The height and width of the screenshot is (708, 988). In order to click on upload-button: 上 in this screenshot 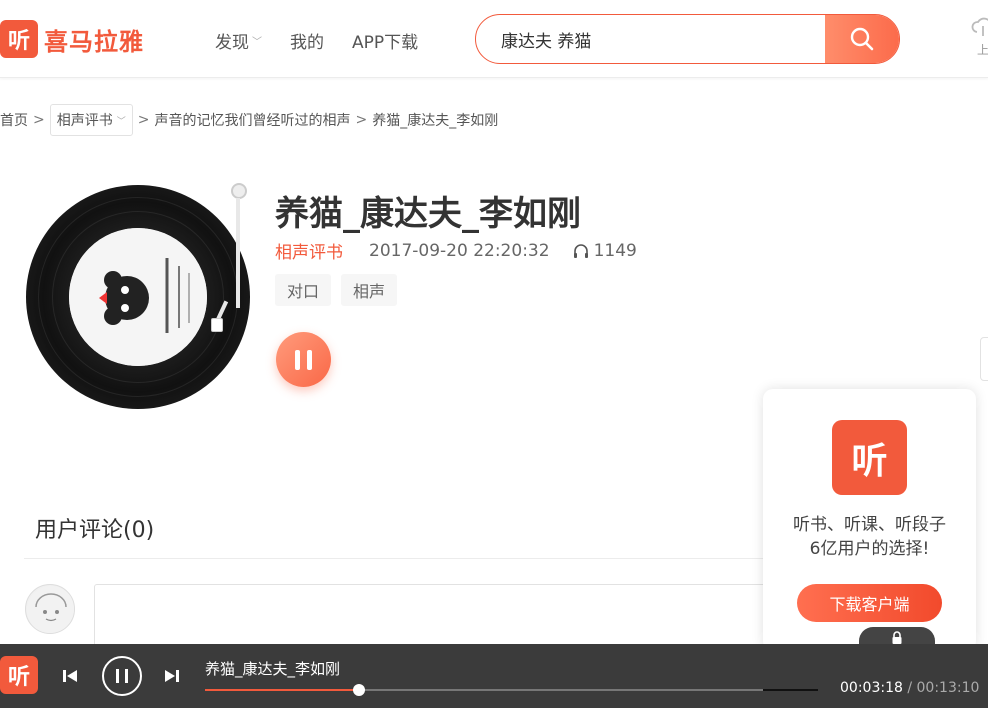, I will do `click(978, 37)`.